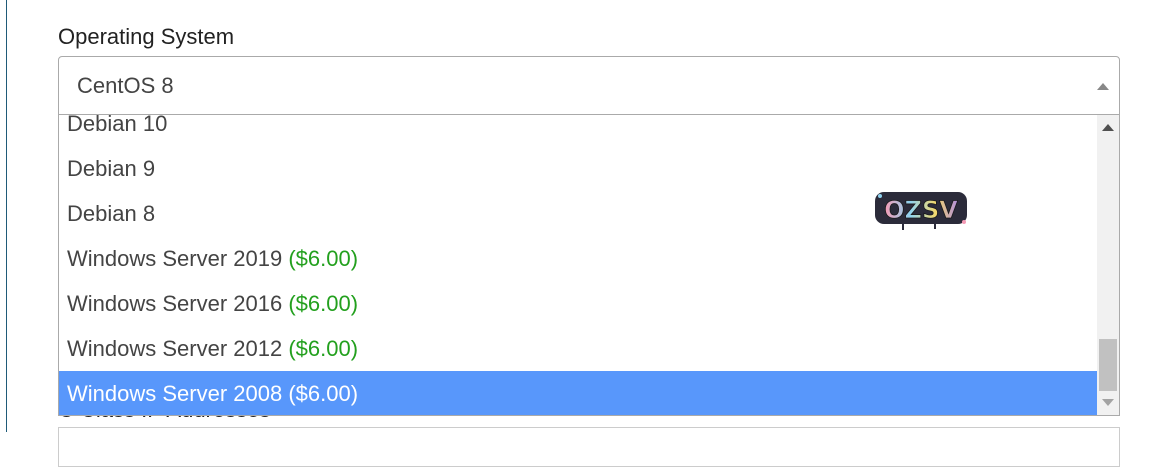  I want to click on option-label: Windows Server 2008, so click(178, 393).